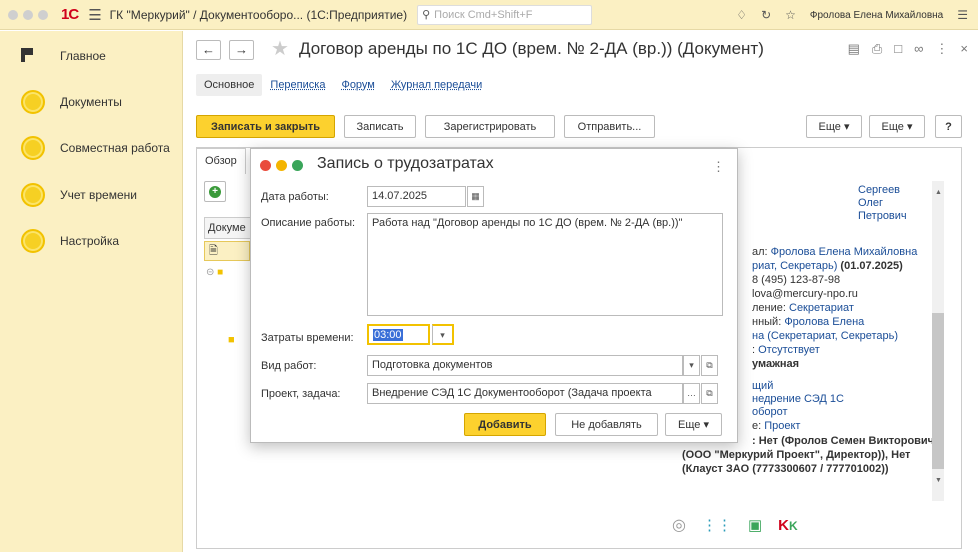  What do you see at coordinates (964, 49) in the screenshot?
I see `close-icon: ×` at bounding box center [964, 49].